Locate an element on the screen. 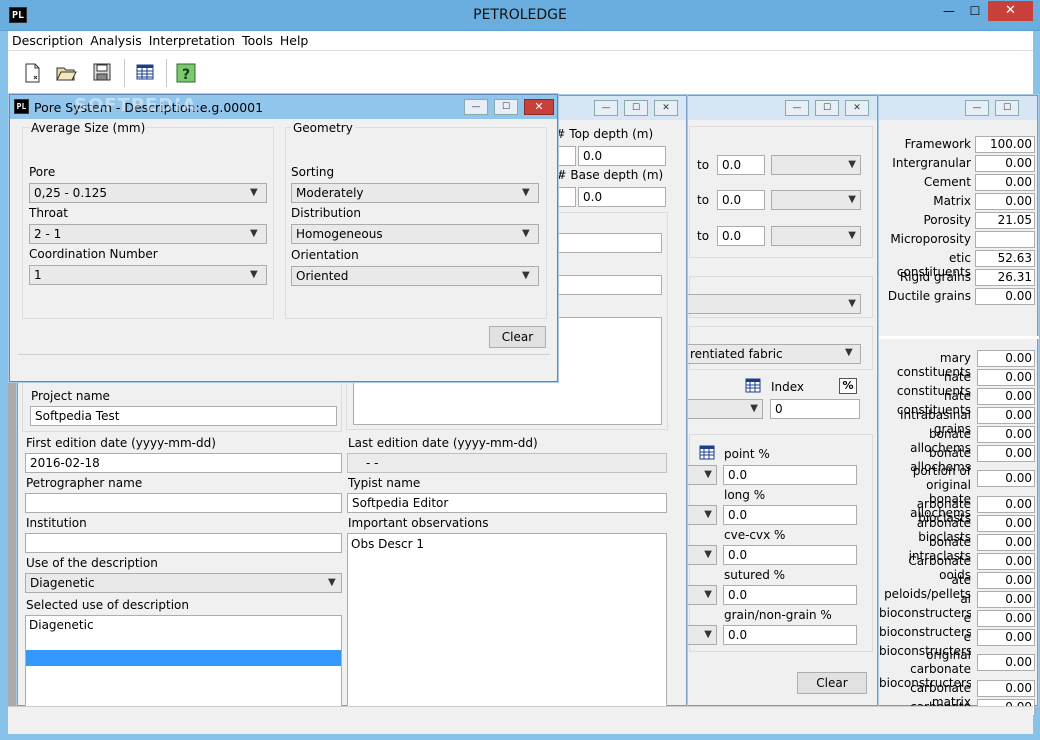 The height and width of the screenshot is (740, 1040). menu-analysis: Analysis is located at coordinates (115, 39).